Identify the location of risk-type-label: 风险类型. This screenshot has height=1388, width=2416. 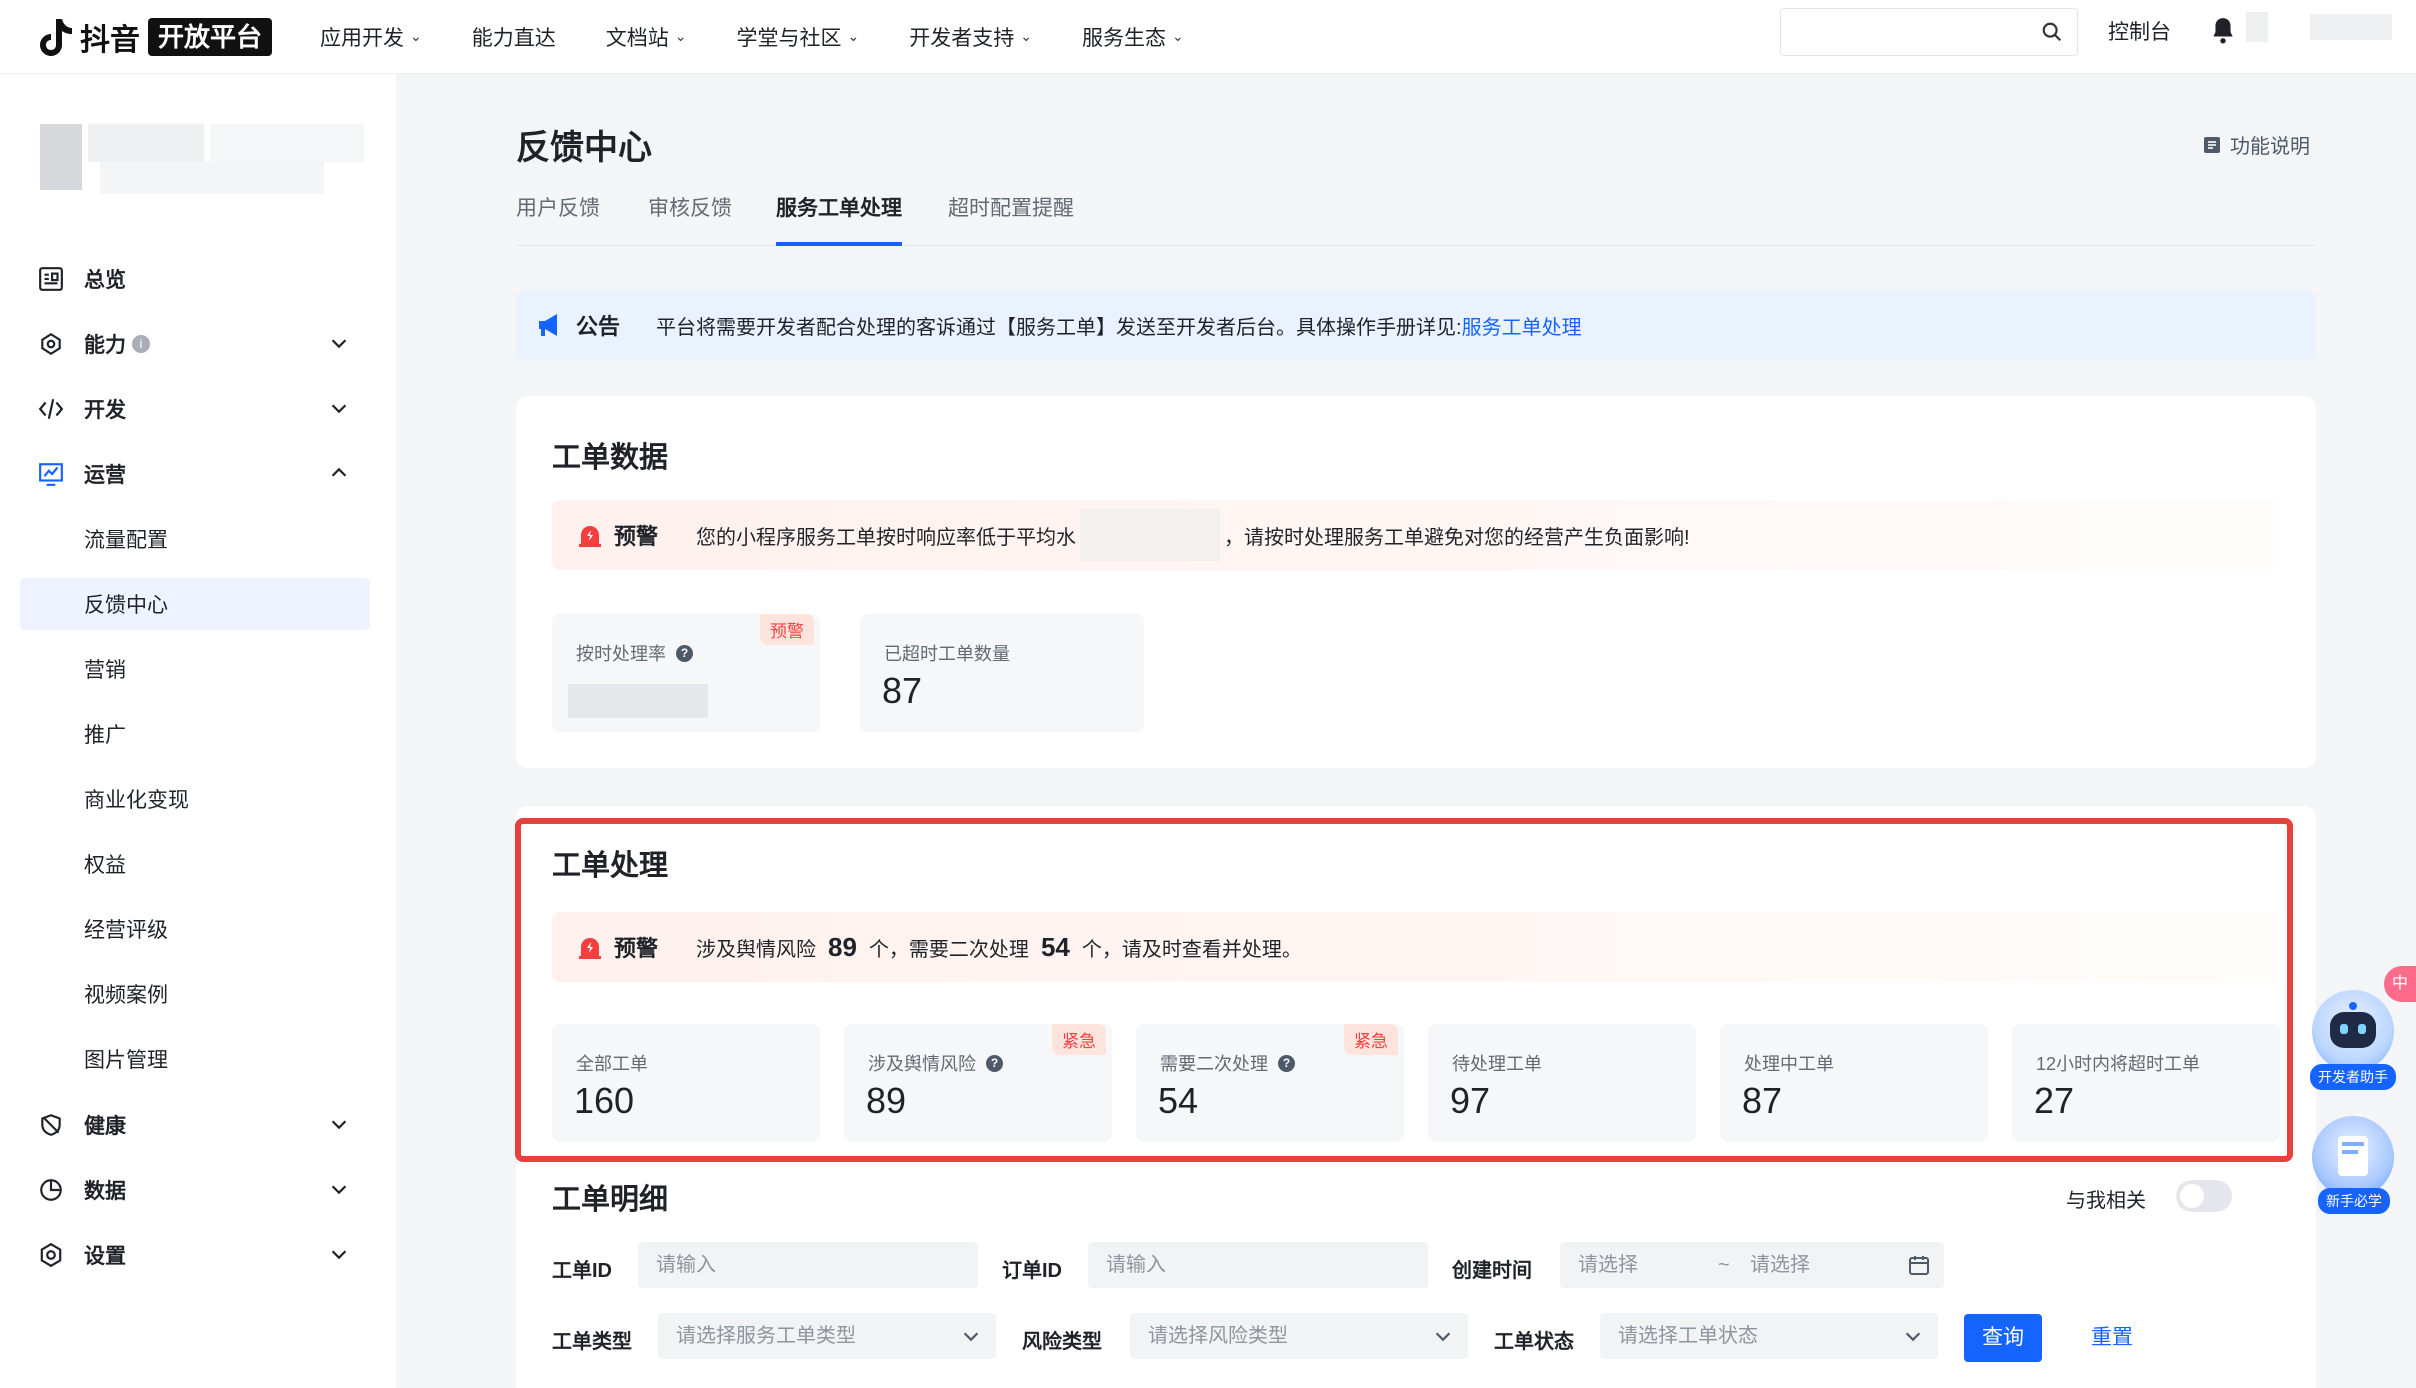
(1062, 1342).